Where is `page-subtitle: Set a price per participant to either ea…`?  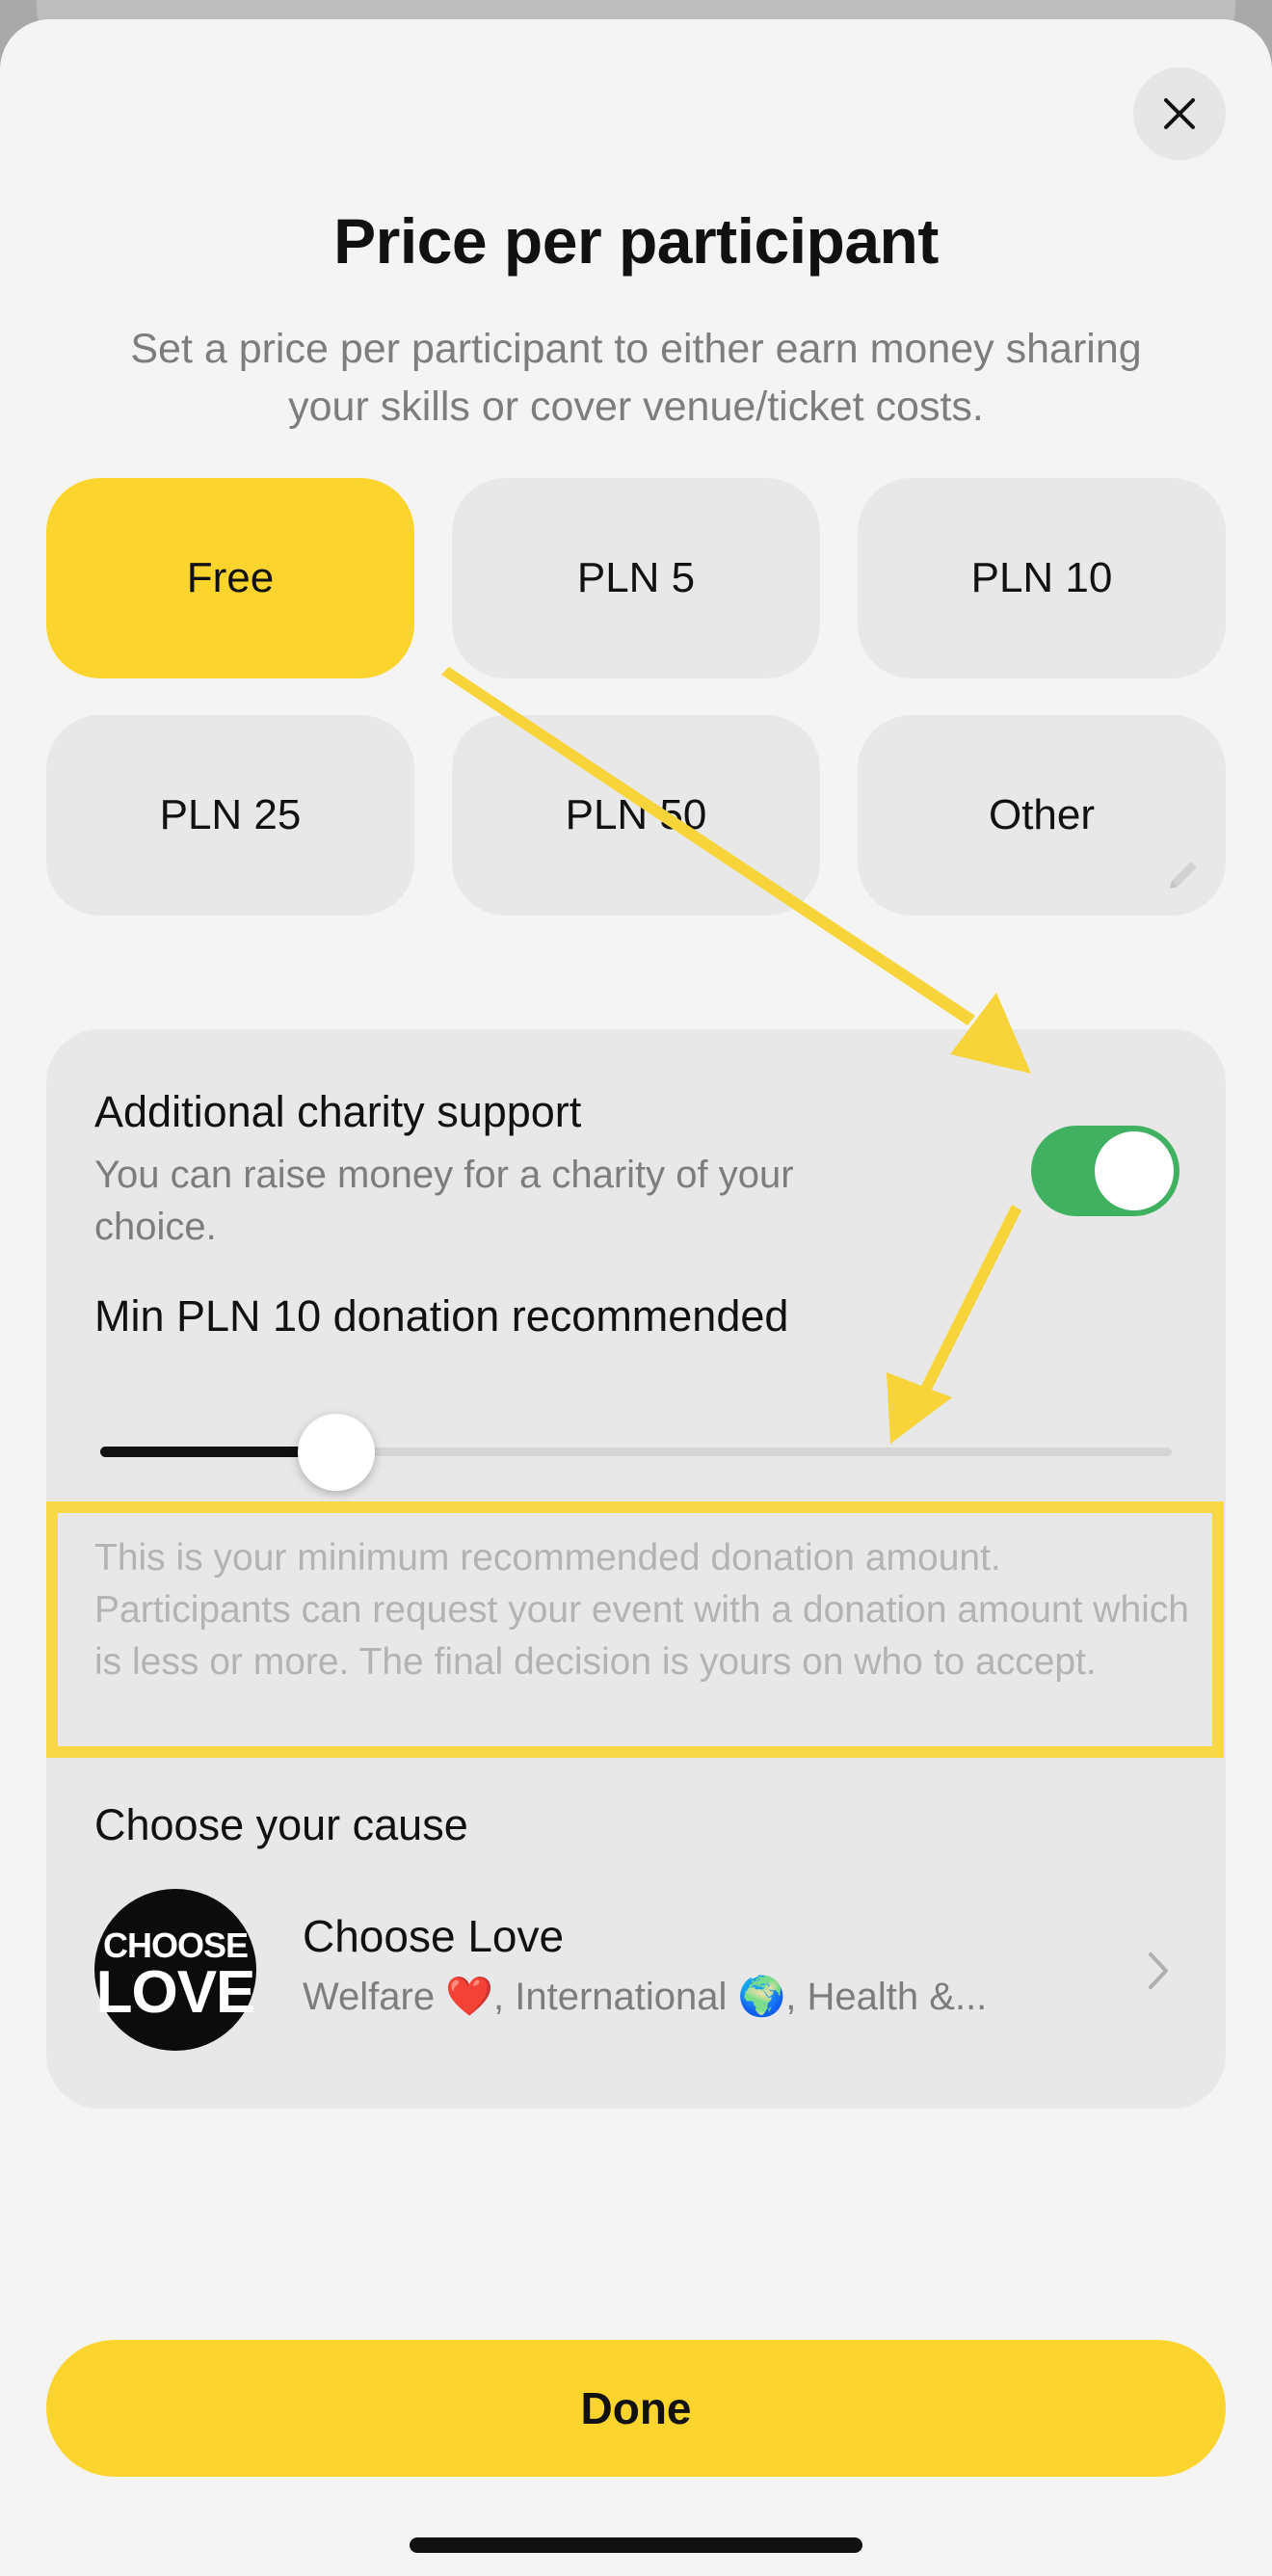
page-subtitle: Set a price per participant to either ea… is located at coordinates (636, 378).